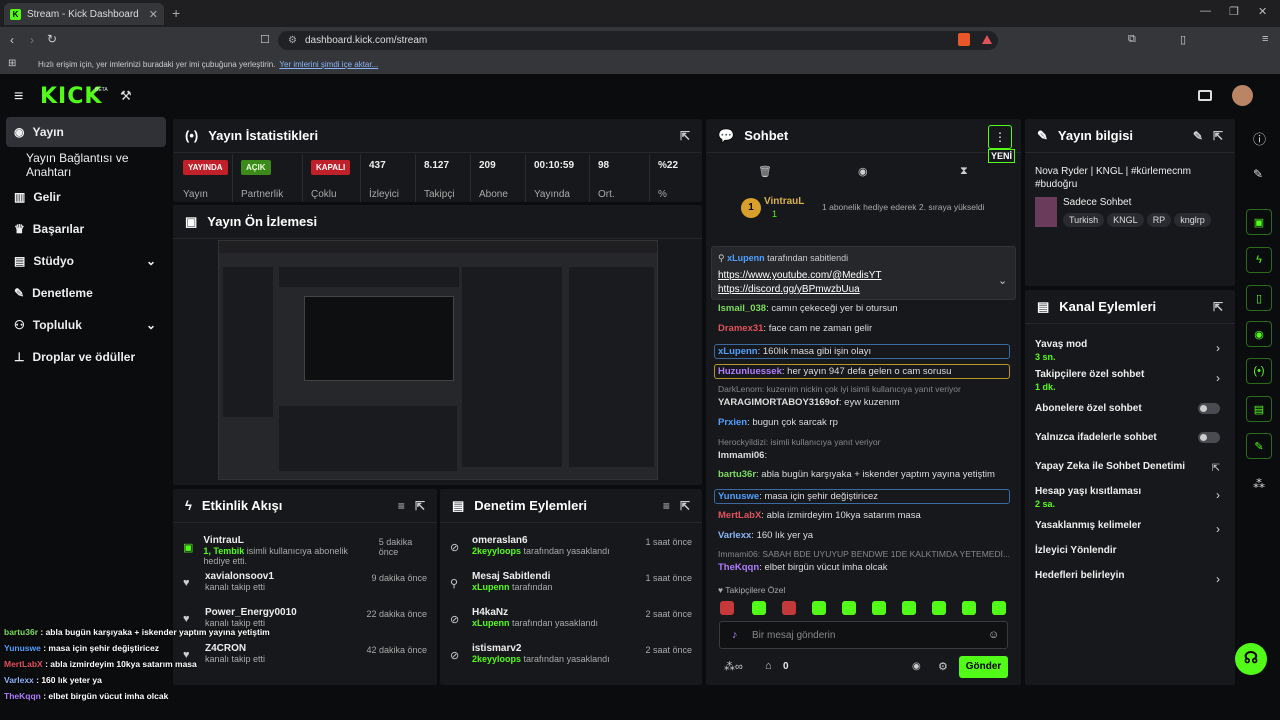  What do you see at coordinates (86, 293) in the screenshot?
I see `sidebar-item-denetleme: ✎ Denetleme` at bounding box center [86, 293].